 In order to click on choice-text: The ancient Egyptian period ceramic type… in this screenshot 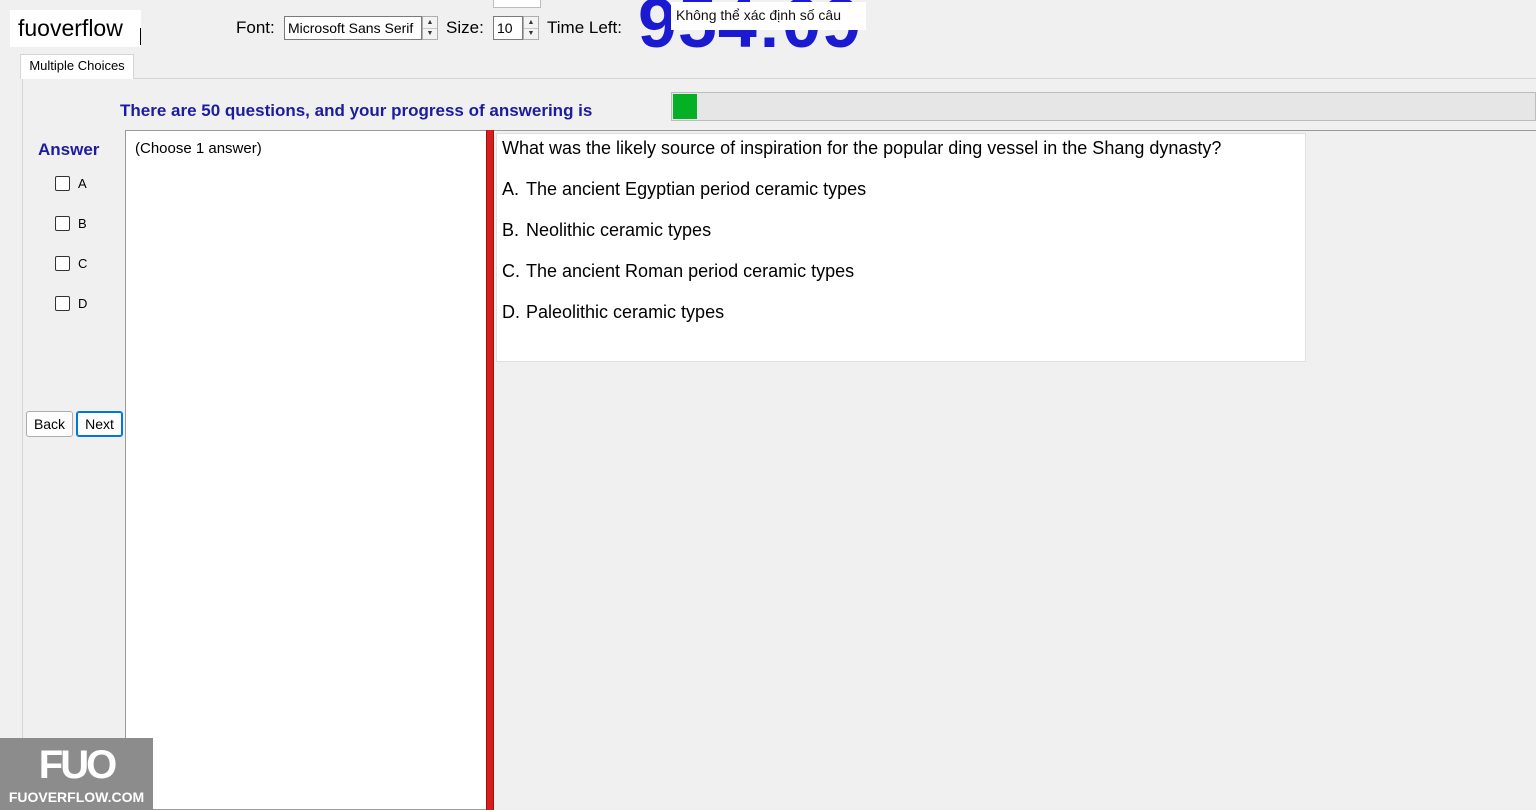, I will do `click(696, 189)`.